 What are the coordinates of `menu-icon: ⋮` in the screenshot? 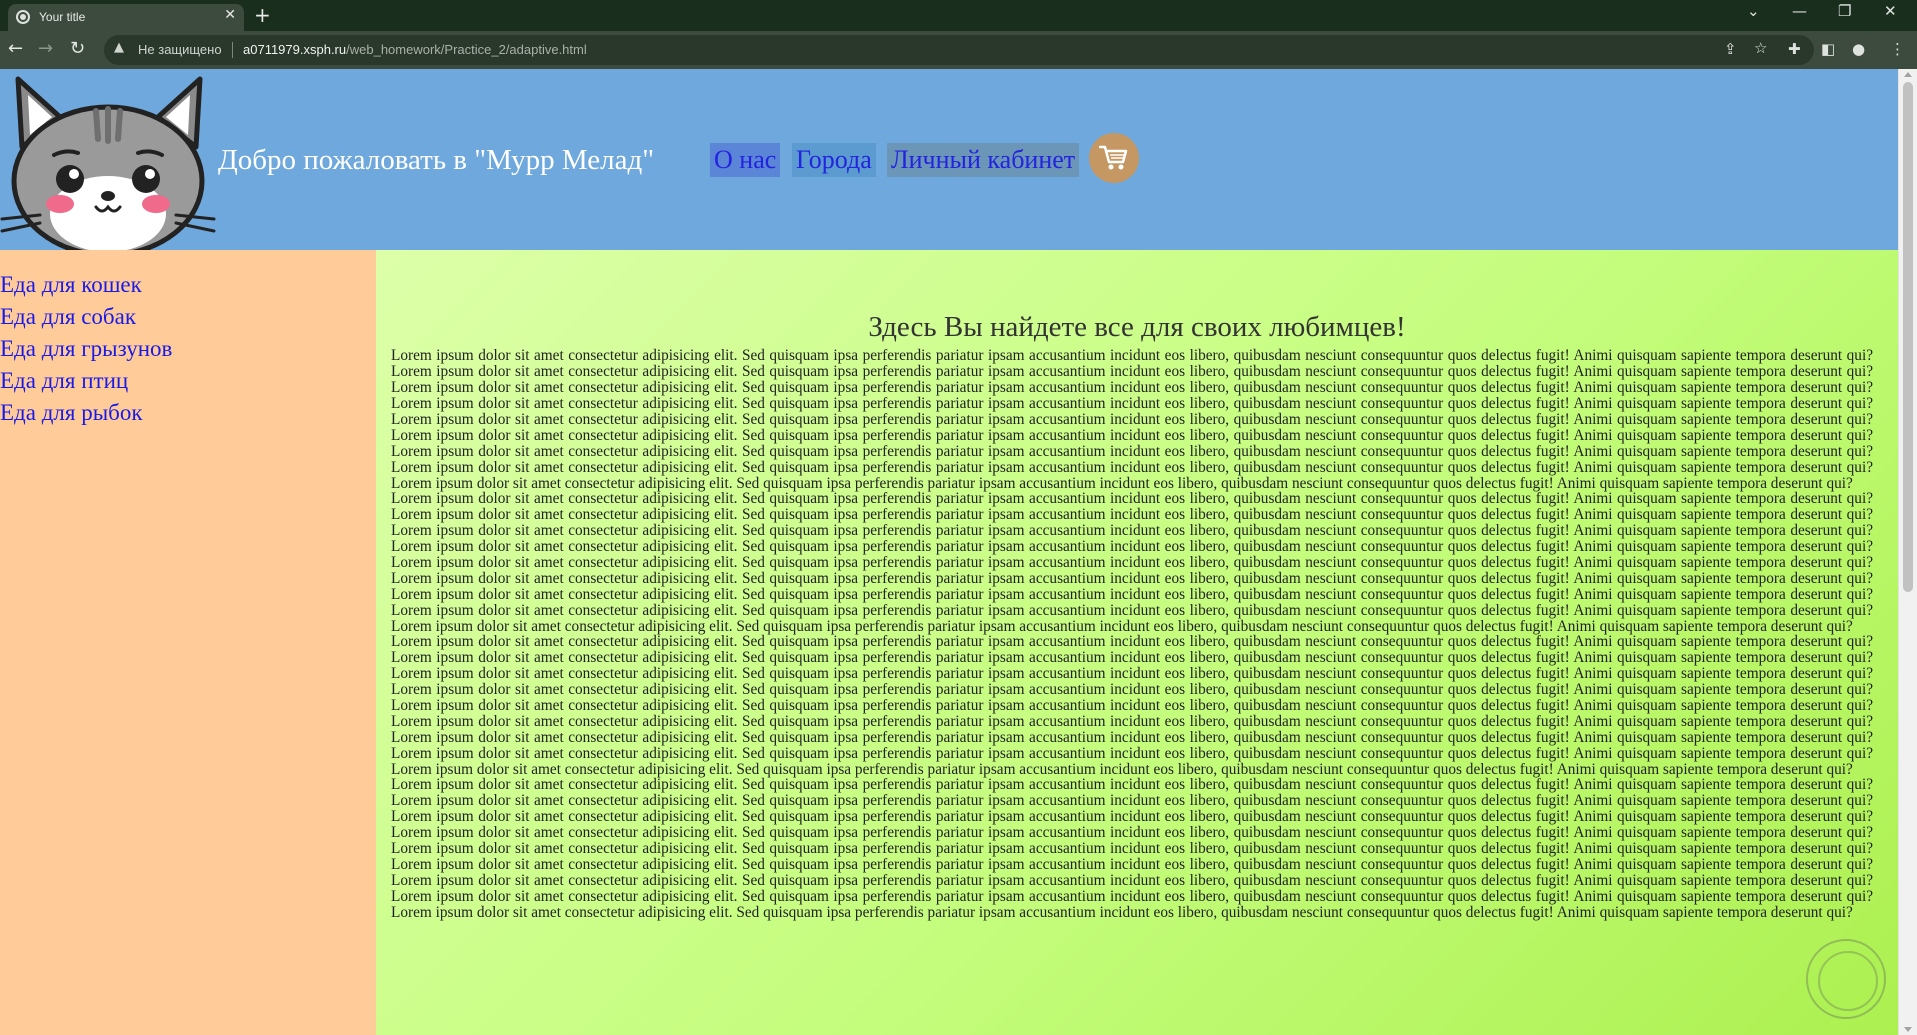 It's located at (1897, 49).